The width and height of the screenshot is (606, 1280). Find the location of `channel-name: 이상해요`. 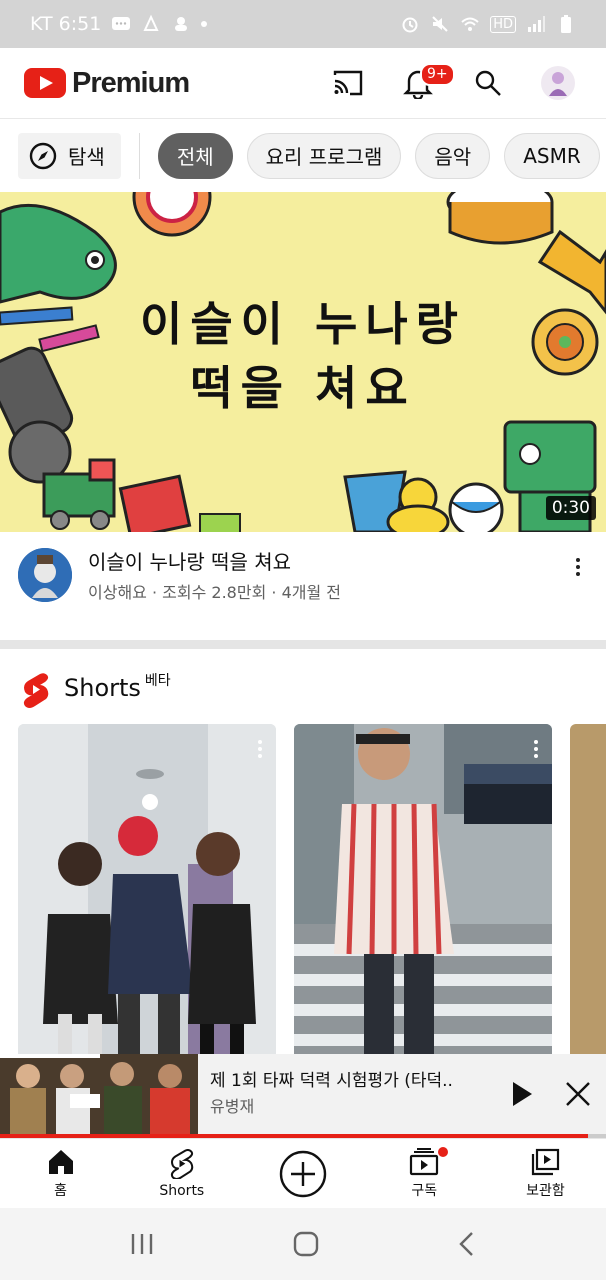

channel-name: 이상해요 is located at coordinates (117, 592).